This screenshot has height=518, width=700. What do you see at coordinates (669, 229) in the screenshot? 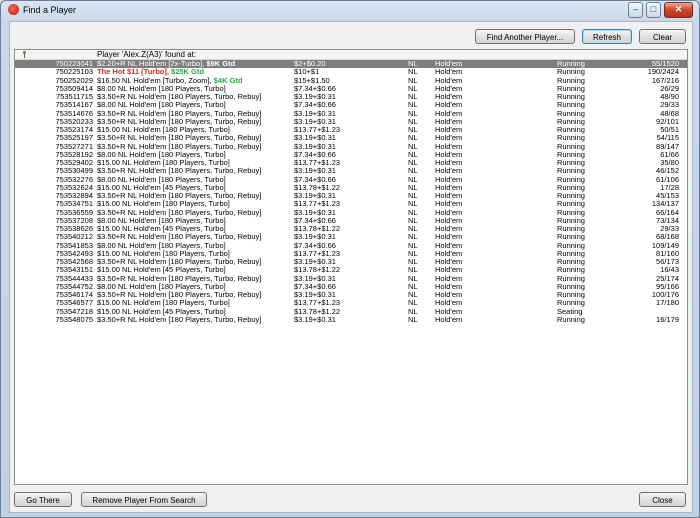
I see `players-cell: 29/33` at bounding box center [669, 229].